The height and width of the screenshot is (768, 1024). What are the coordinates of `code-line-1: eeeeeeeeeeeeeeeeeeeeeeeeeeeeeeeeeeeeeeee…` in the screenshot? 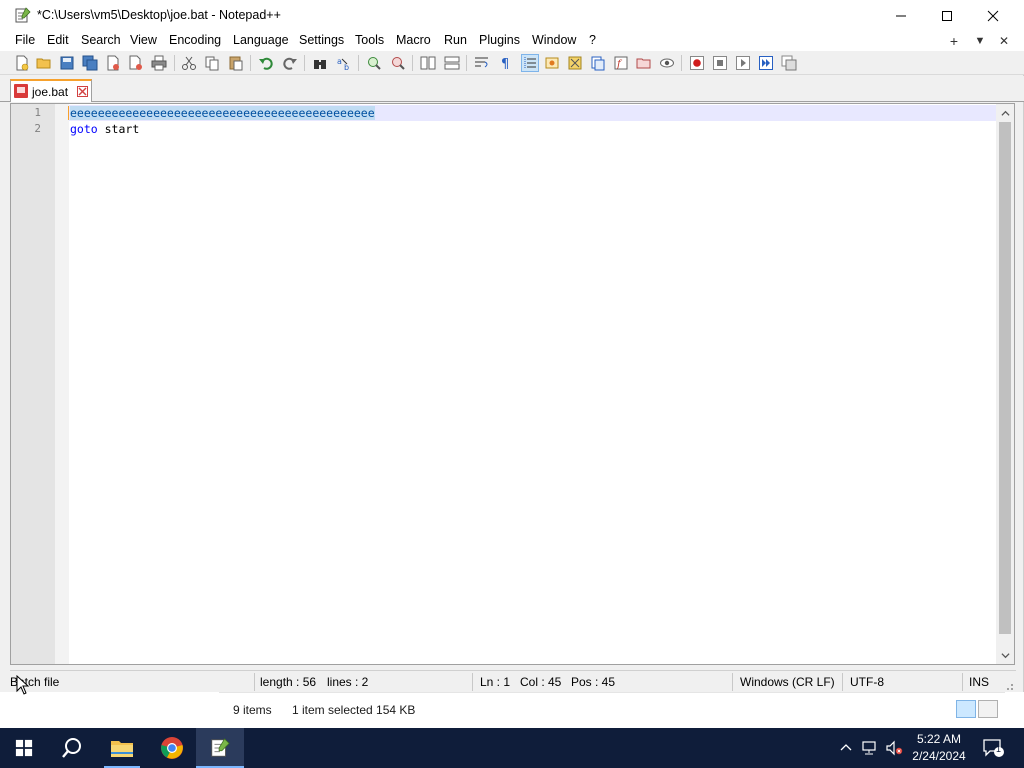 It's located at (532, 113).